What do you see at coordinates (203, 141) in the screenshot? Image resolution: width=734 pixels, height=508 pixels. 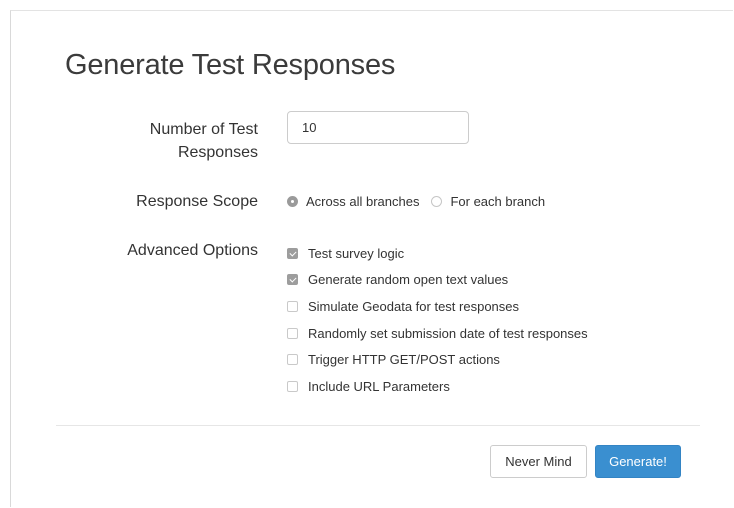 I see `num-responses-label: Number of Test Responses` at bounding box center [203, 141].